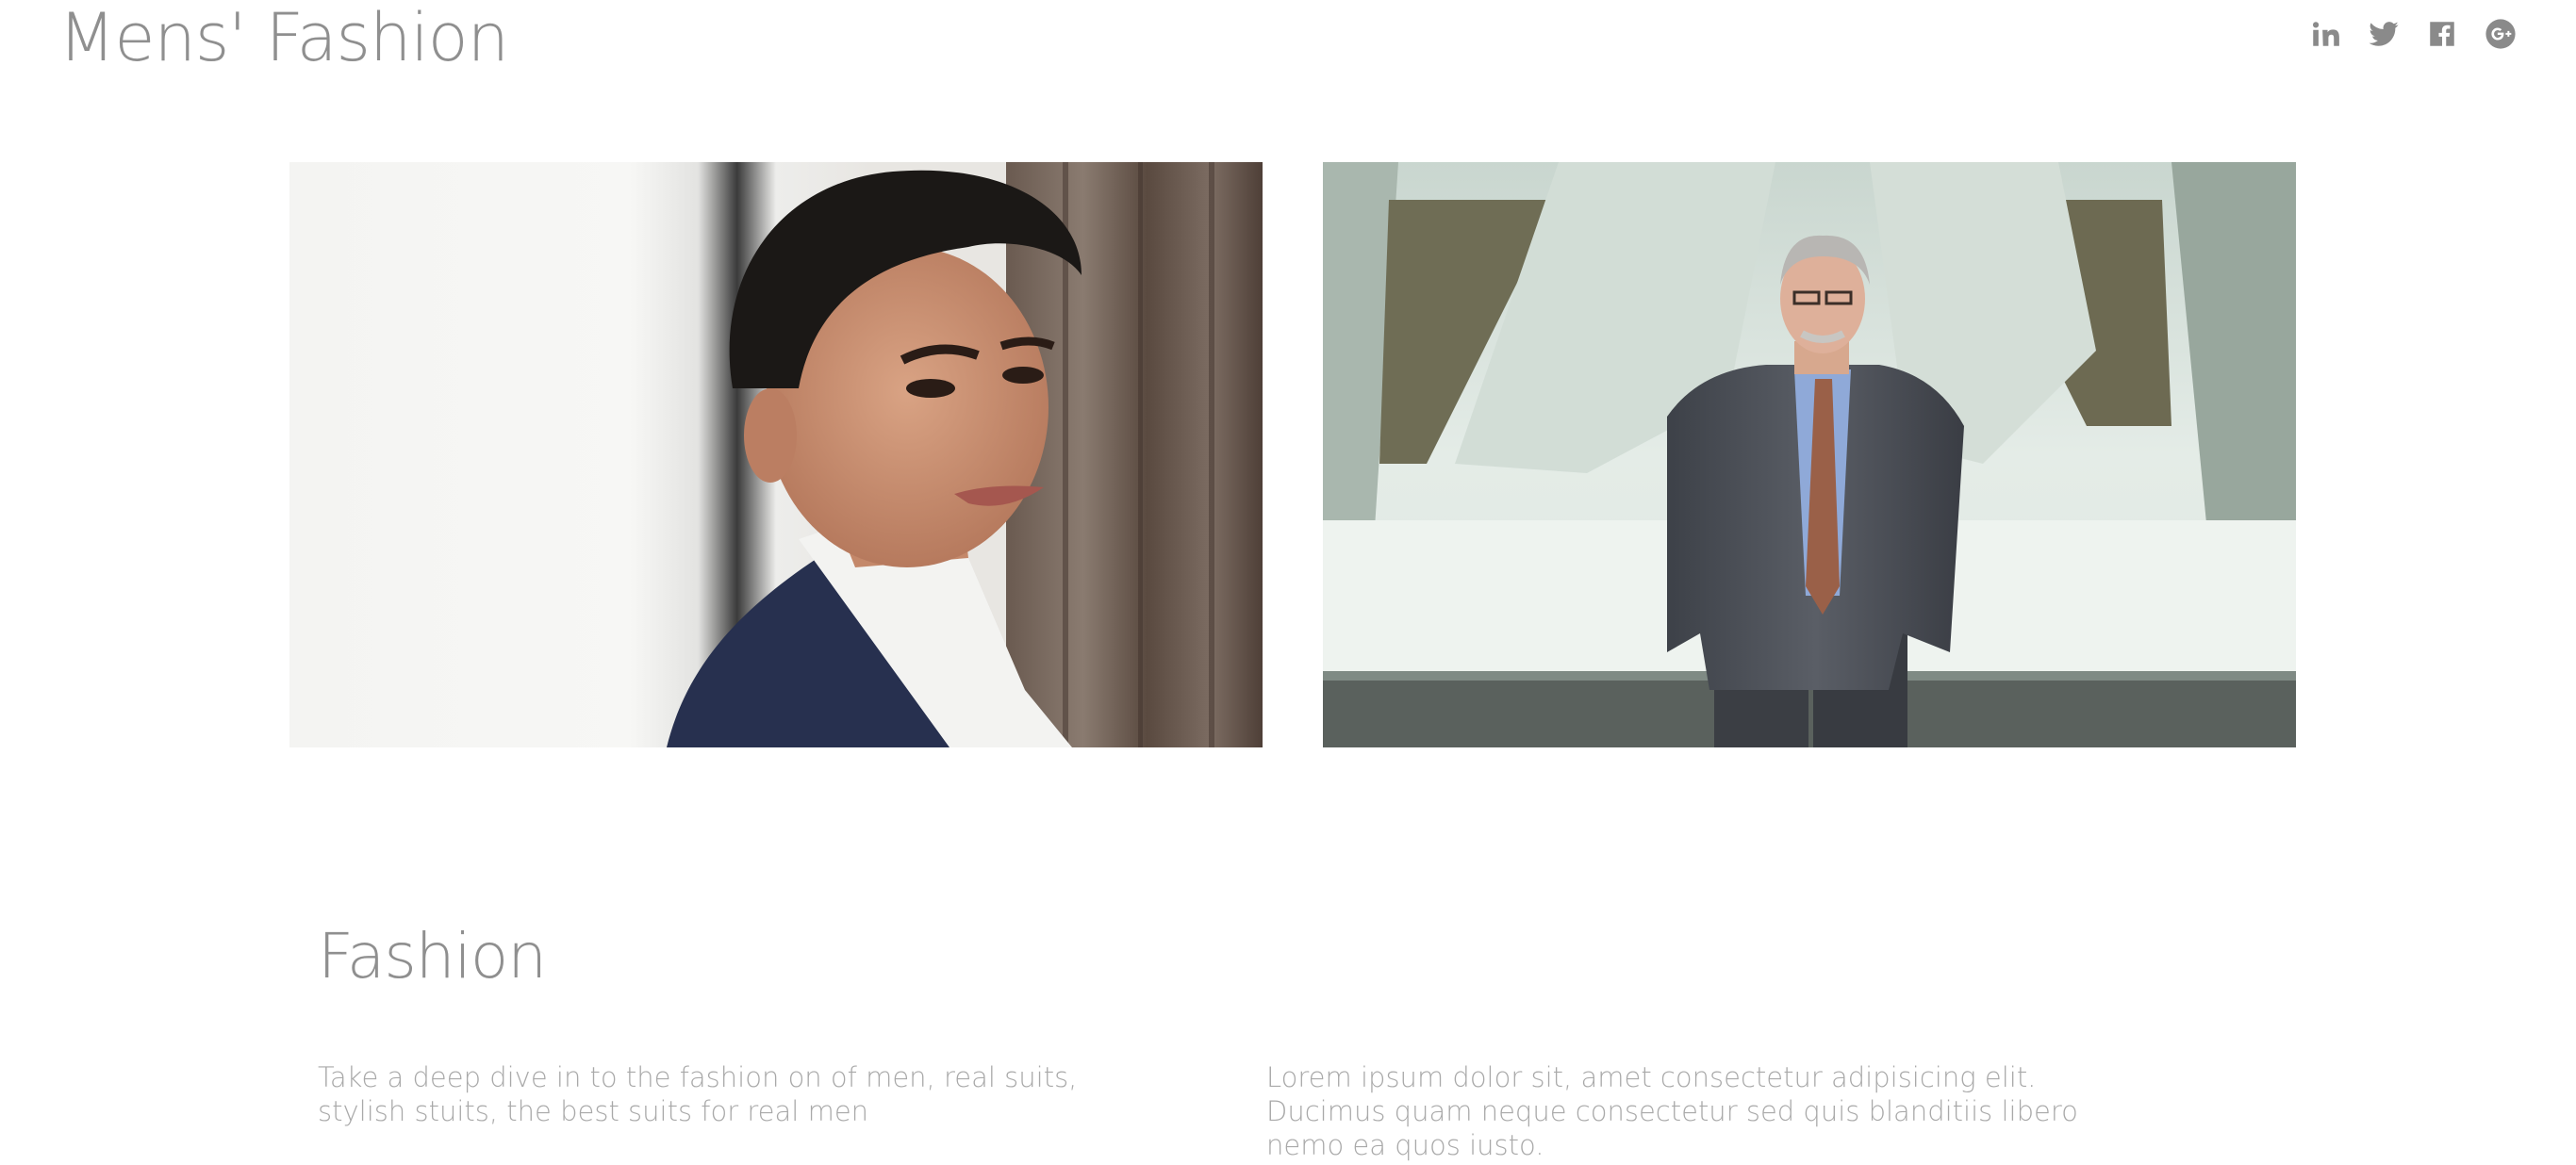 The image size is (2576, 1165). I want to click on social-links, so click(2413, 34).